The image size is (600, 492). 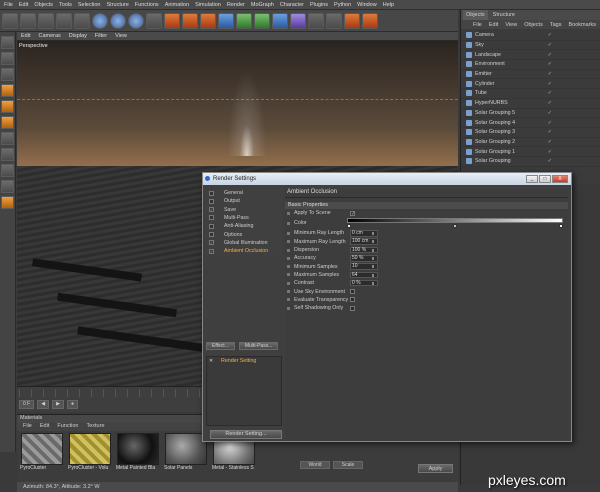 I want to click on undo-button, so click(x=10, y=20).